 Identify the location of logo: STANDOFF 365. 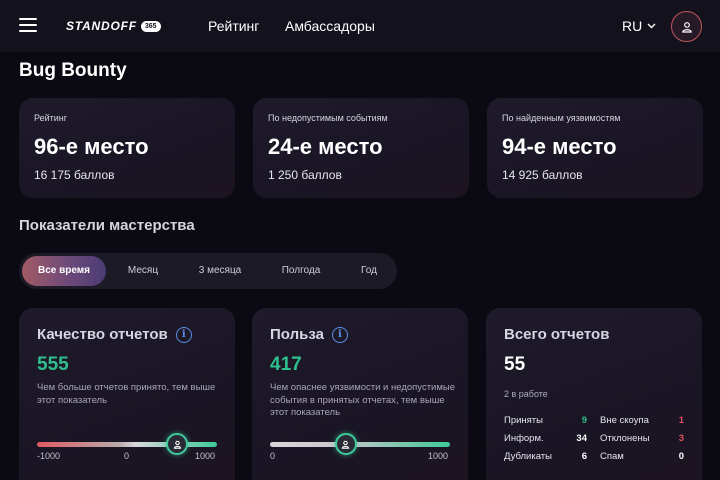
(113, 26).